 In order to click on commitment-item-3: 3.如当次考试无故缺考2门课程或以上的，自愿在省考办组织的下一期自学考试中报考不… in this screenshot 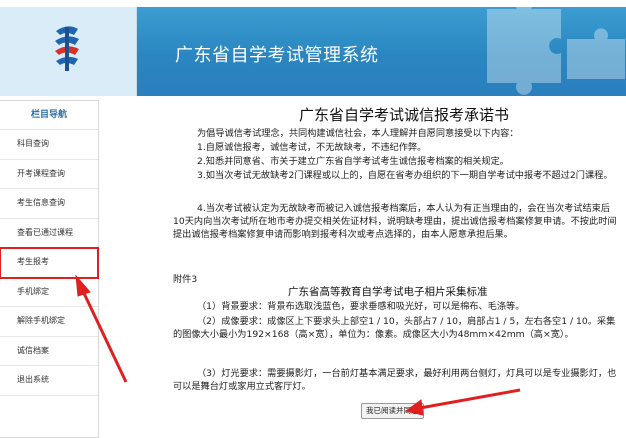, I will do `click(405, 175)`.